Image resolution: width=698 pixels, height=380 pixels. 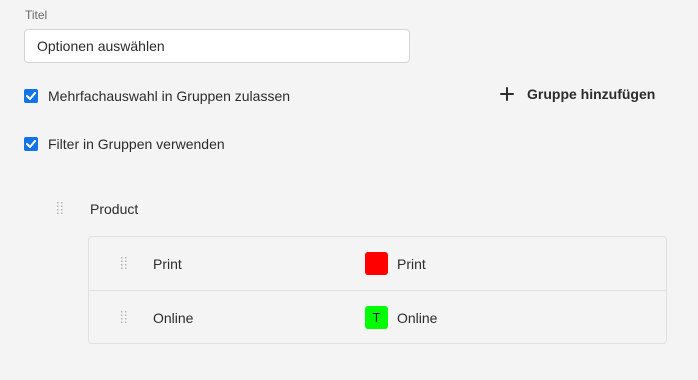 What do you see at coordinates (173, 318) in the screenshot?
I see `option-name: Online` at bounding box center [173, 318].